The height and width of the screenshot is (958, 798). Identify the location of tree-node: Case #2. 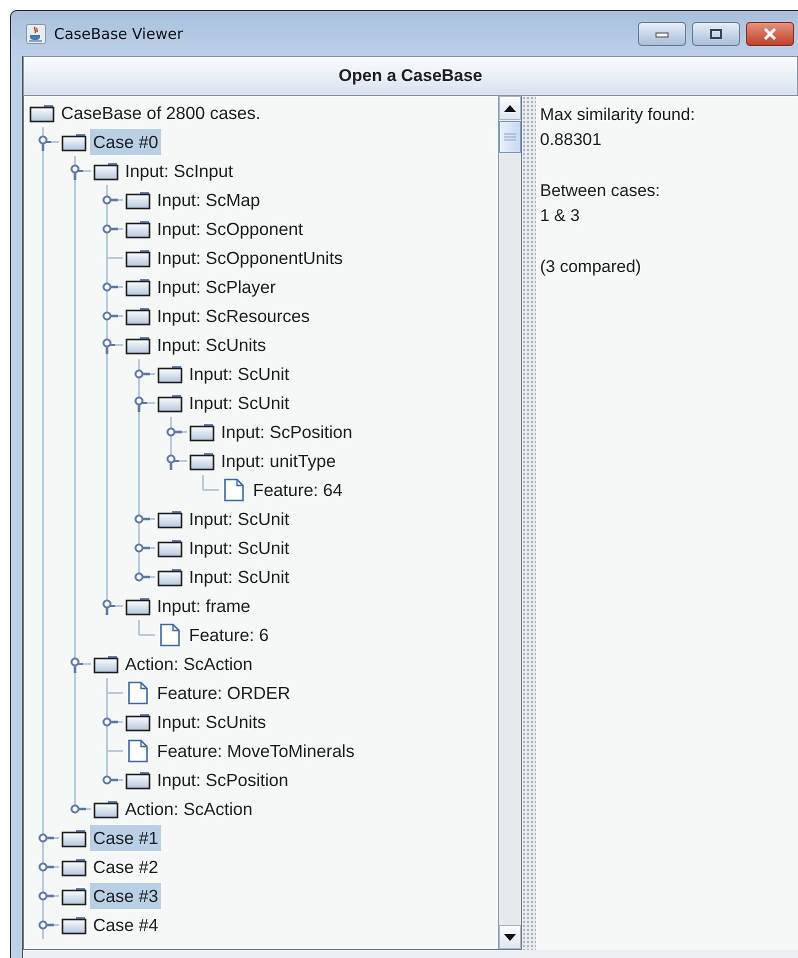
(126, 867).